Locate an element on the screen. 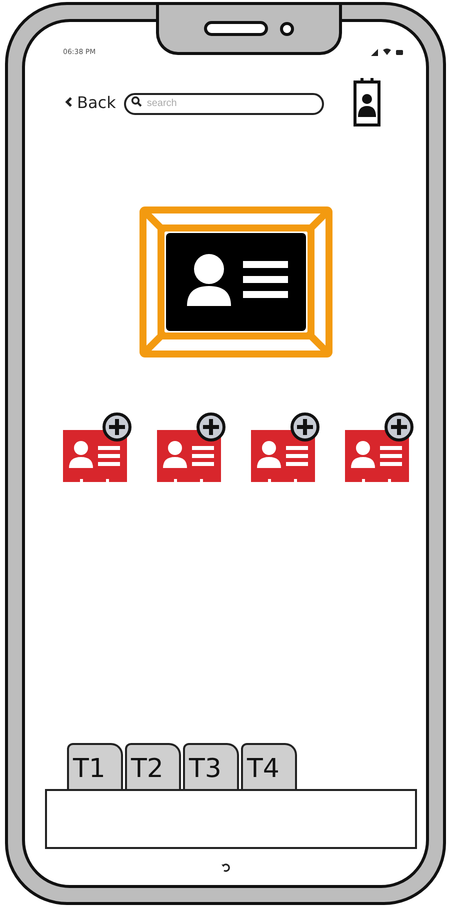 Image resolution: width=451 pixels, height=909 pixels. search-icon is located at coordinates (136, 101).